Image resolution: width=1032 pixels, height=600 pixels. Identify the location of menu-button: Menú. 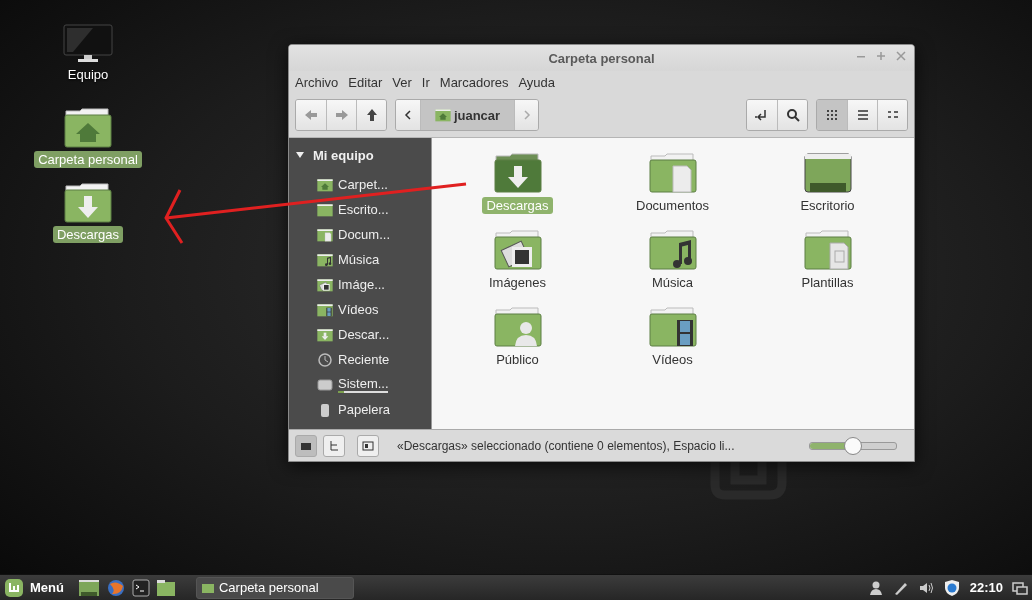
(38, 587).